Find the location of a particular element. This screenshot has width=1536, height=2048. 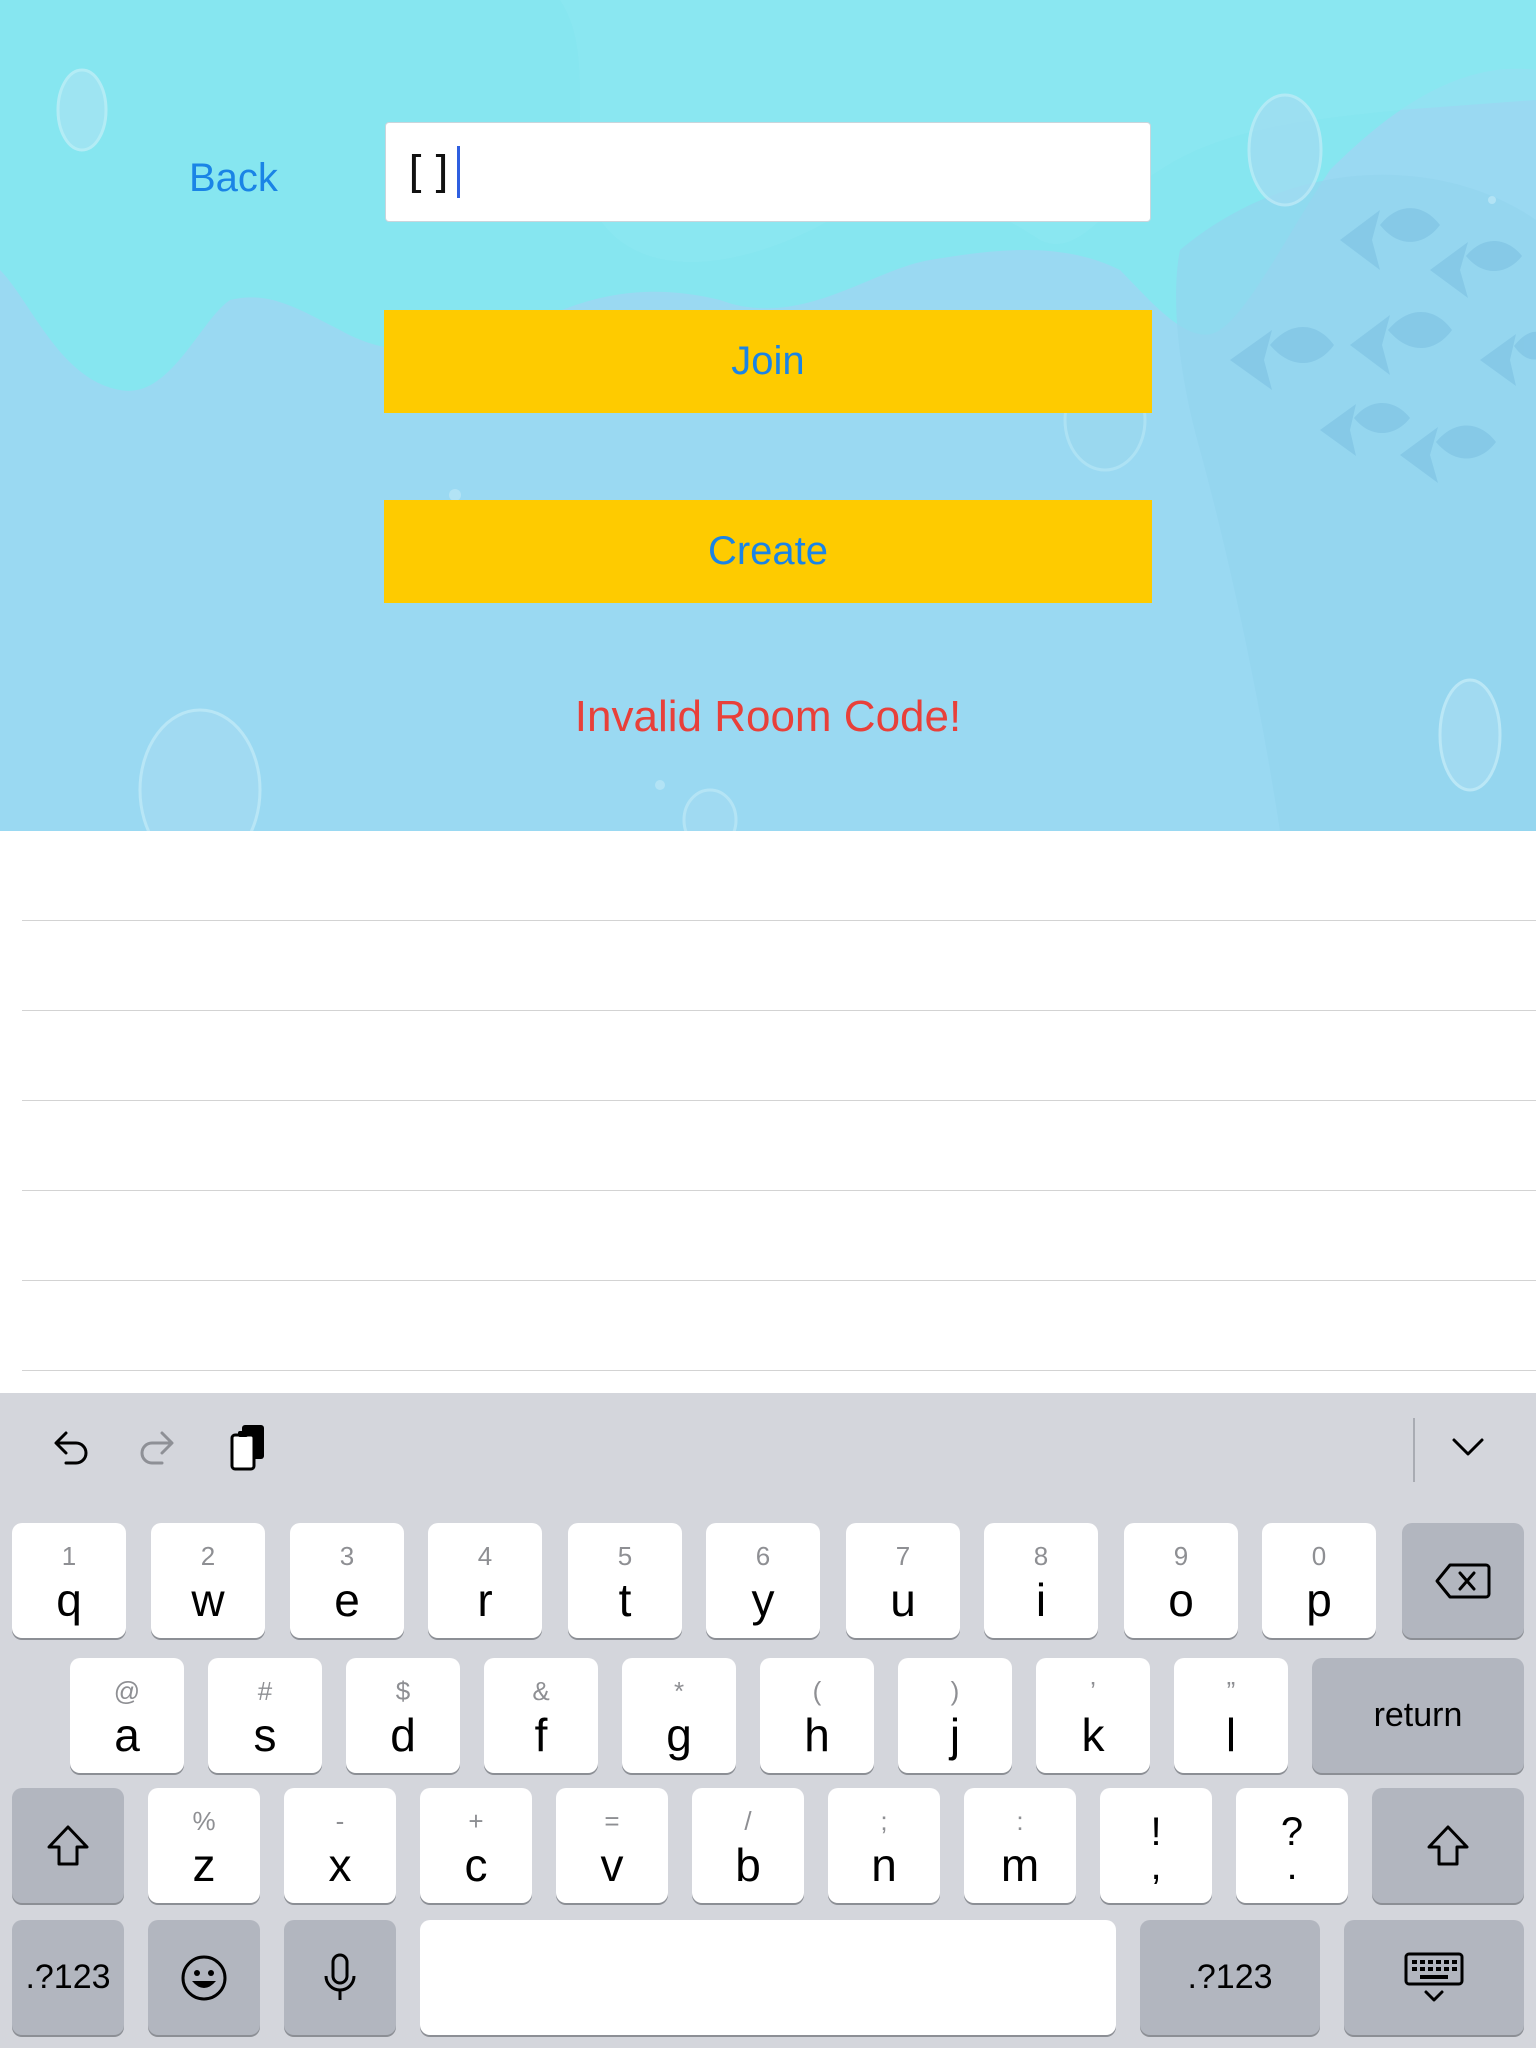

key-f: & f is located at coordinates (541, 1715).